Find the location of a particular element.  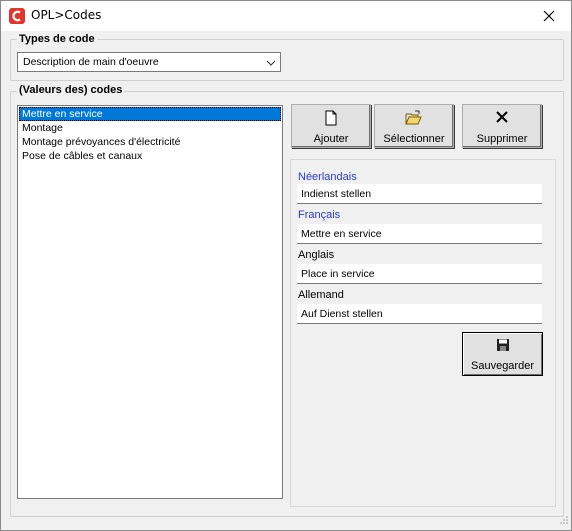

french-field: Mettre en service is located at coordinates (419, 234).